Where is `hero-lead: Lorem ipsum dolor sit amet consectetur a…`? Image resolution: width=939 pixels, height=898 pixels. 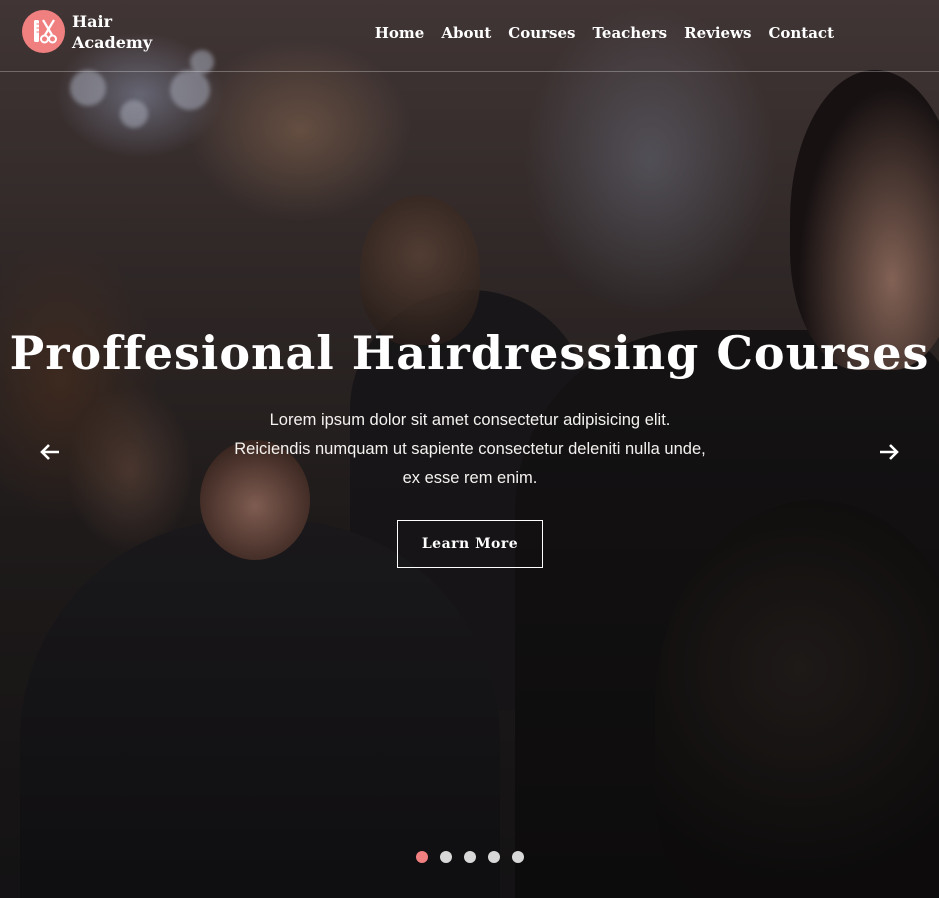 hero-lead: Lorem ipsum dolor sit amet consectetur a… is located at coordinates (470, 449).